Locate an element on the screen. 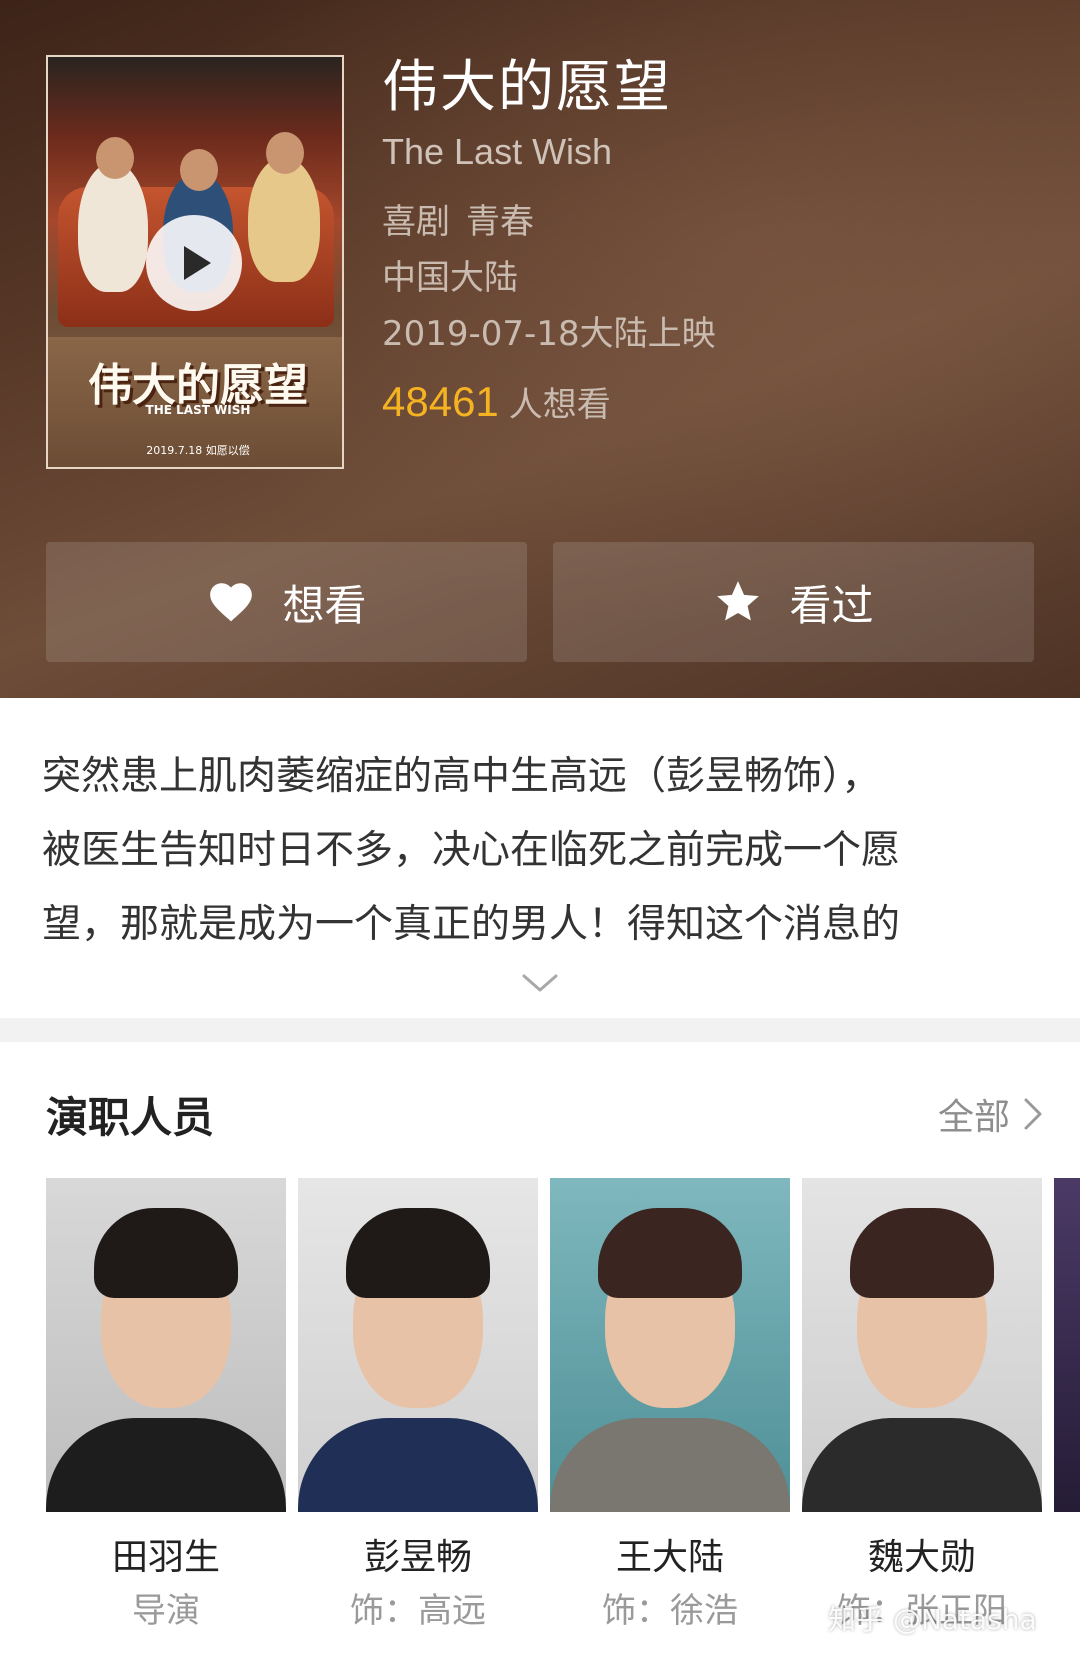 The height and width of the screenshot is (1665, 1080). see-all-cast-link: 全部 is located at coordinates (991, 1114).